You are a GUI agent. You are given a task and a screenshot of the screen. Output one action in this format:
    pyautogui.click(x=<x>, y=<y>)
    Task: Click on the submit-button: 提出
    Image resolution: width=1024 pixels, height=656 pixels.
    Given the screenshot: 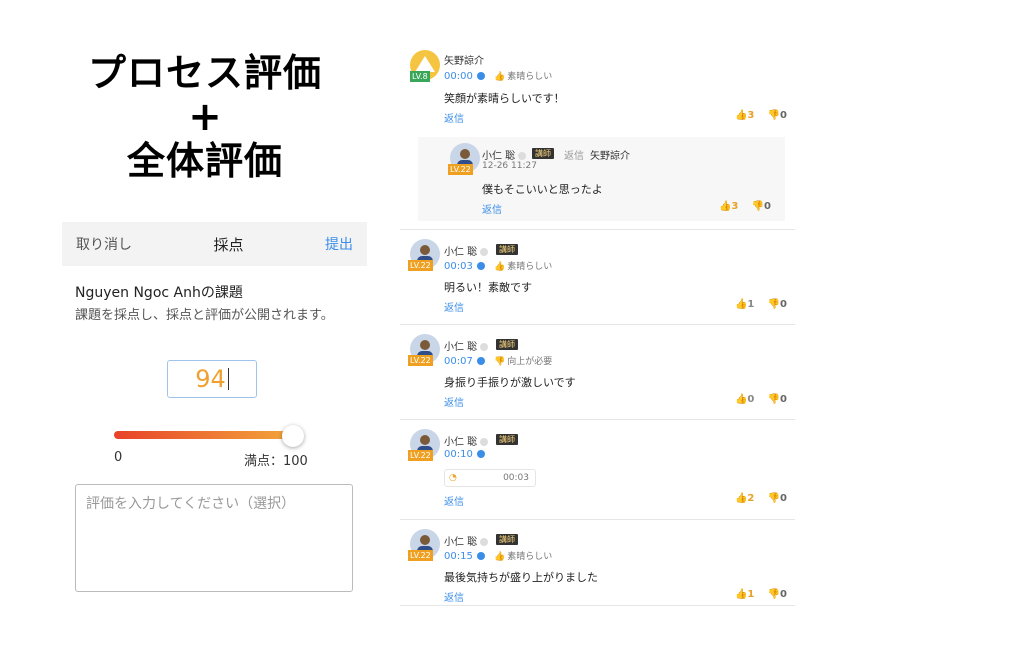 What is the action you would take?
    pyautogui.click(x=339, y=244)
    